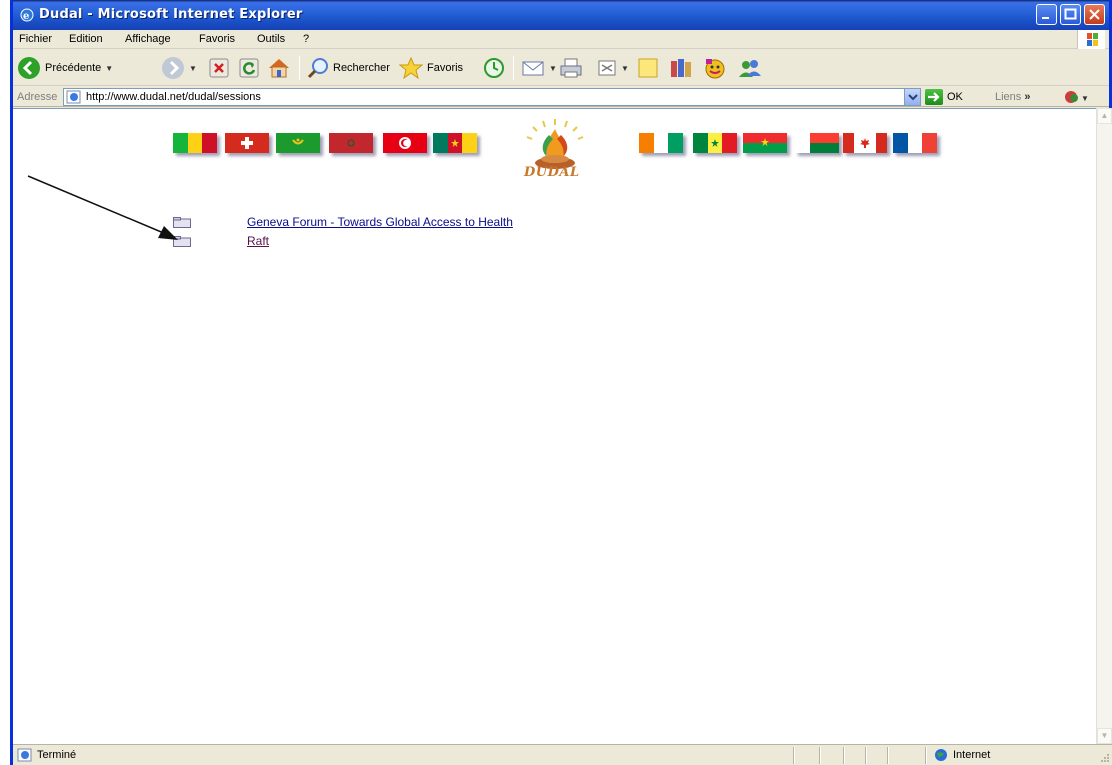  Describe the element at coordinates (445, 68) in the screenshot. I see `favorites-label: Favoris` at that location.